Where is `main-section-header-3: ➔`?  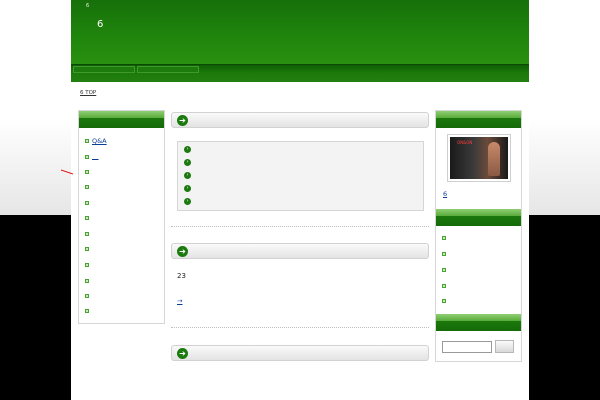
main-section-header-3: ➔ is located at coordinates (300, 353).